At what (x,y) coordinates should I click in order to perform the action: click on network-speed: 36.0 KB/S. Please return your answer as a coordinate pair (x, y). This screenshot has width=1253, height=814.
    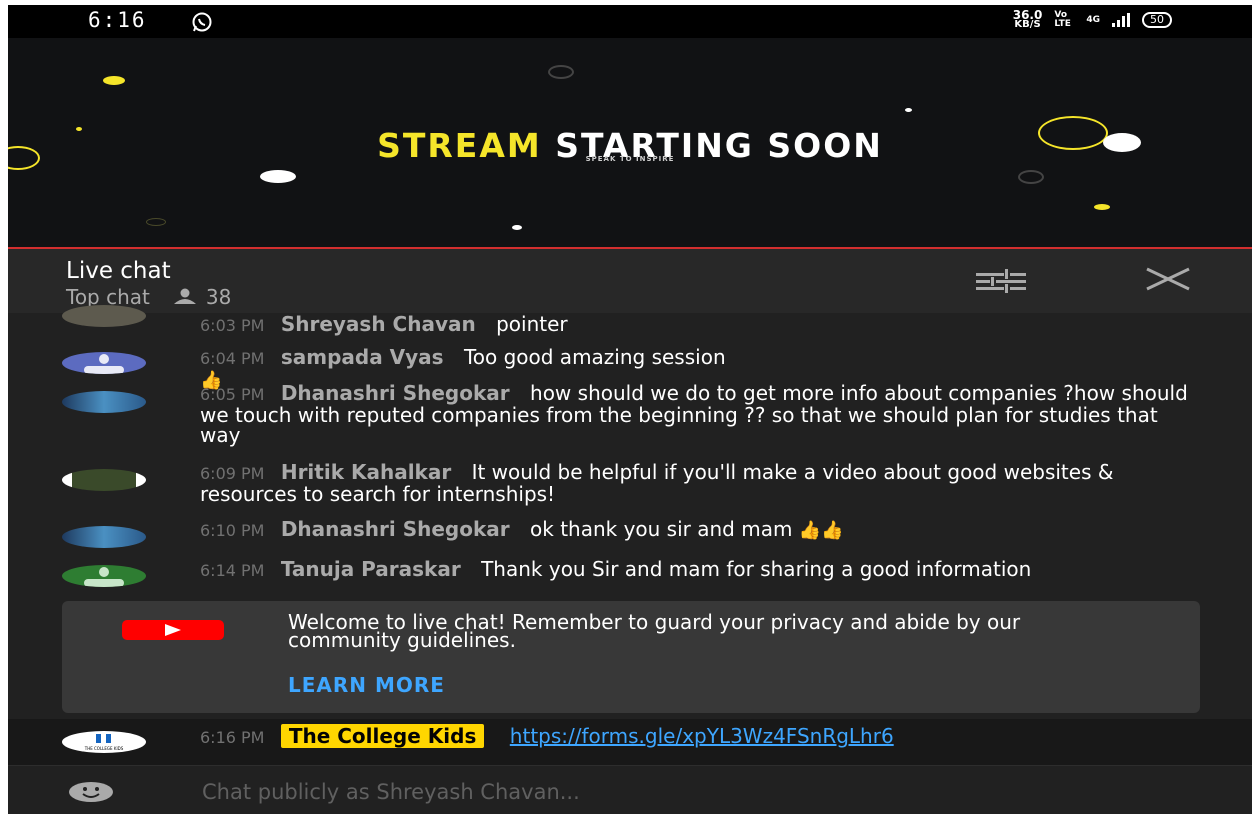
    Looking at the image, I should click on (1027, 19).